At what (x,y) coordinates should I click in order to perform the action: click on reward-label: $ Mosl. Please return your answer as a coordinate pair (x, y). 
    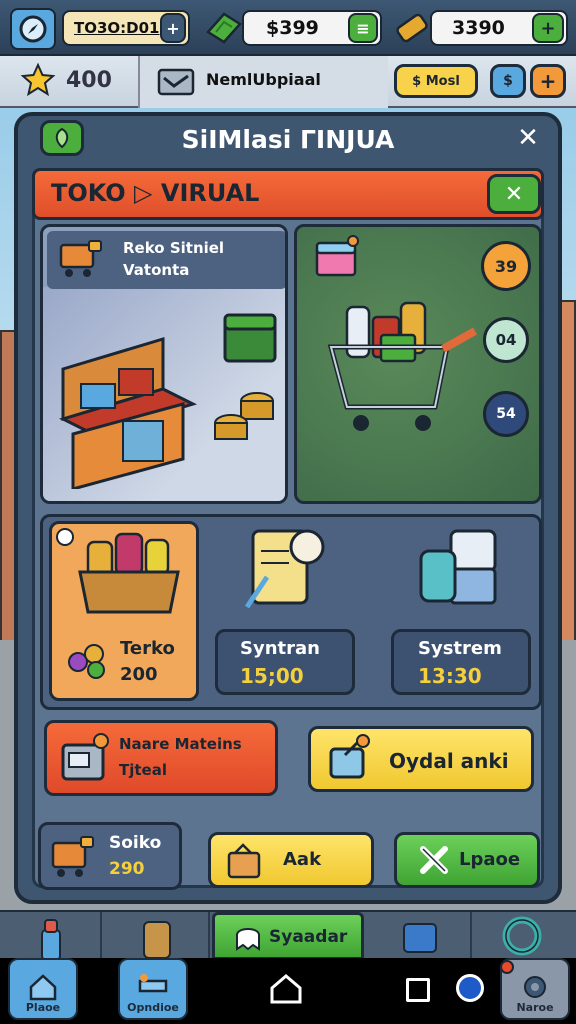
    Looking at the image, I should click on (436, 81).